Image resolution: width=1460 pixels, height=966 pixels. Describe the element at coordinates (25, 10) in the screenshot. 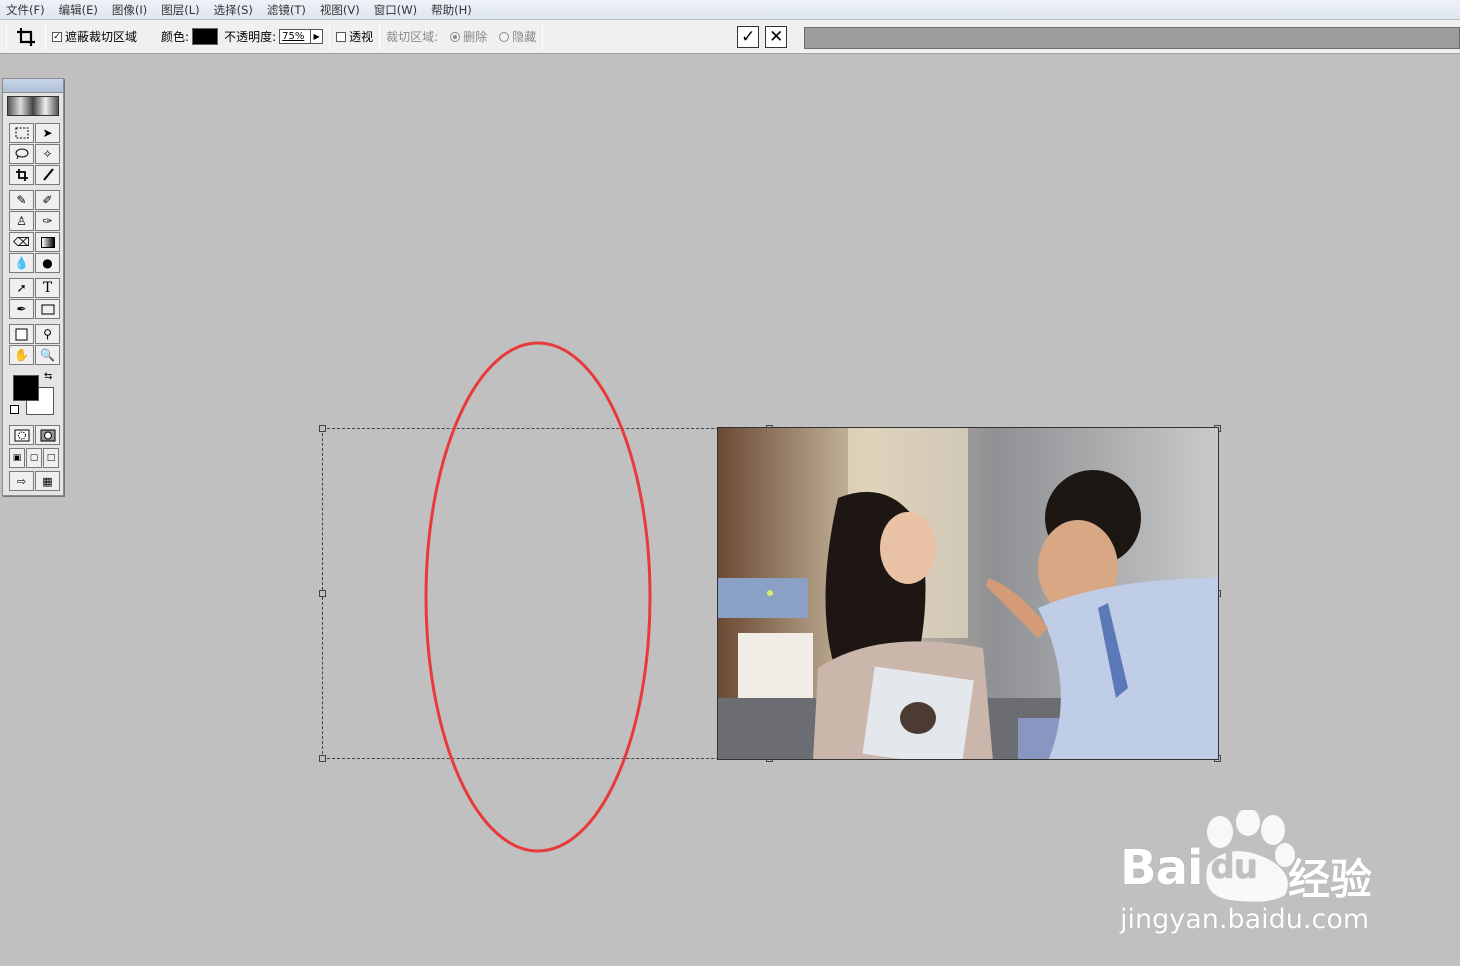

I see `menu-file: 文件(F)` at that location.